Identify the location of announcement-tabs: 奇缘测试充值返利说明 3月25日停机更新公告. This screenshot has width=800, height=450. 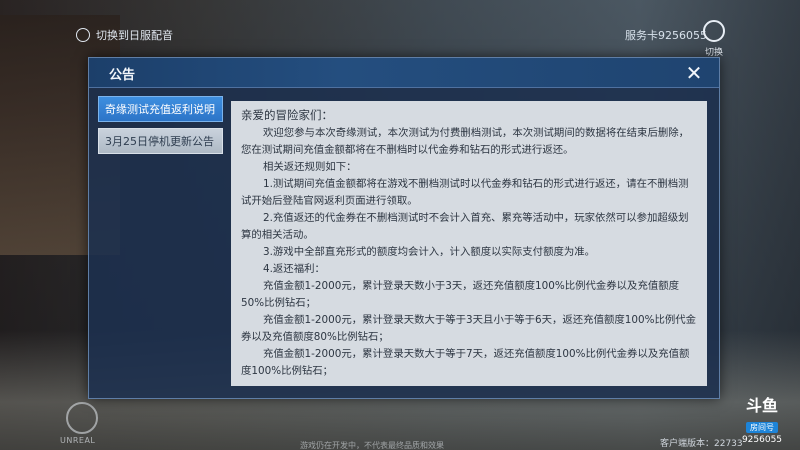
(160, 128).